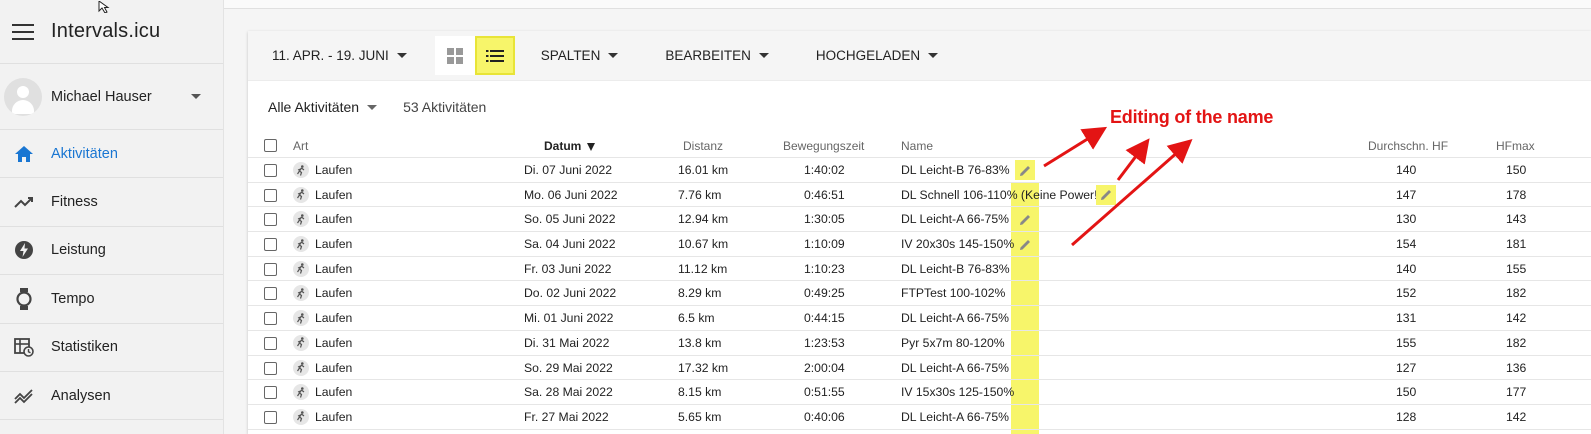  I want to click on annotation-text: Editing of the name, so click(1192, 117).